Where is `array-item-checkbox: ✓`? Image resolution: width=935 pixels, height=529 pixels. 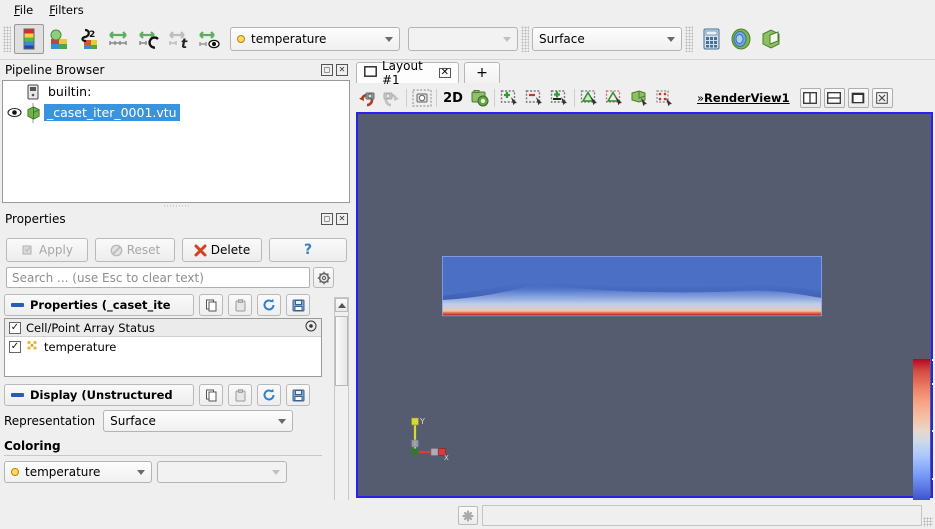
array-item-checkbox: ✓ is located at coordinates (15, 346).